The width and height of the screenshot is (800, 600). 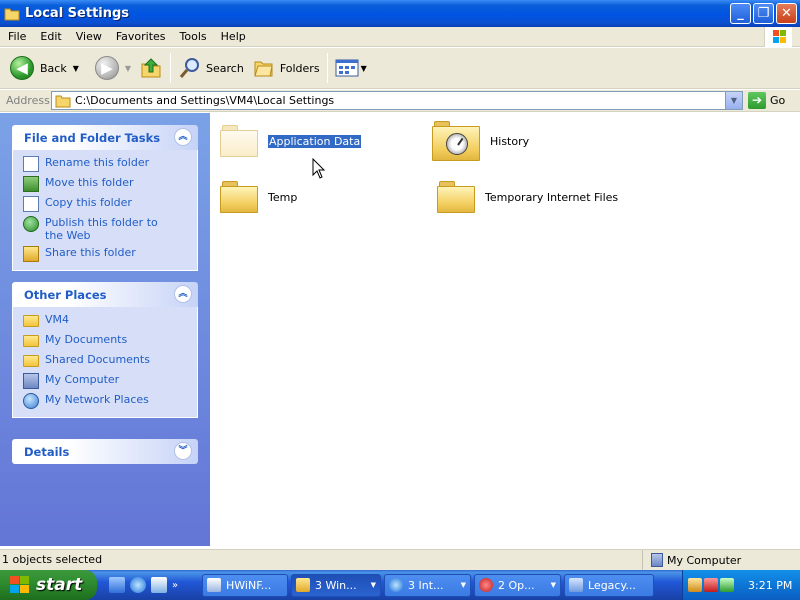 What do you see at coordinates (50, 36) in the screenshot?
I see `menu-edit: Edit` at bounding box center [50, 36].